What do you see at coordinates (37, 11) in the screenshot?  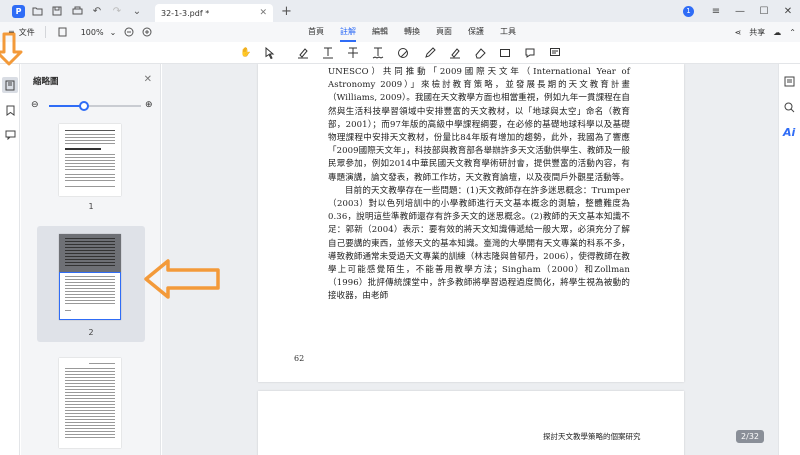 I see `folder-icon` at bounding box center [37, 11].